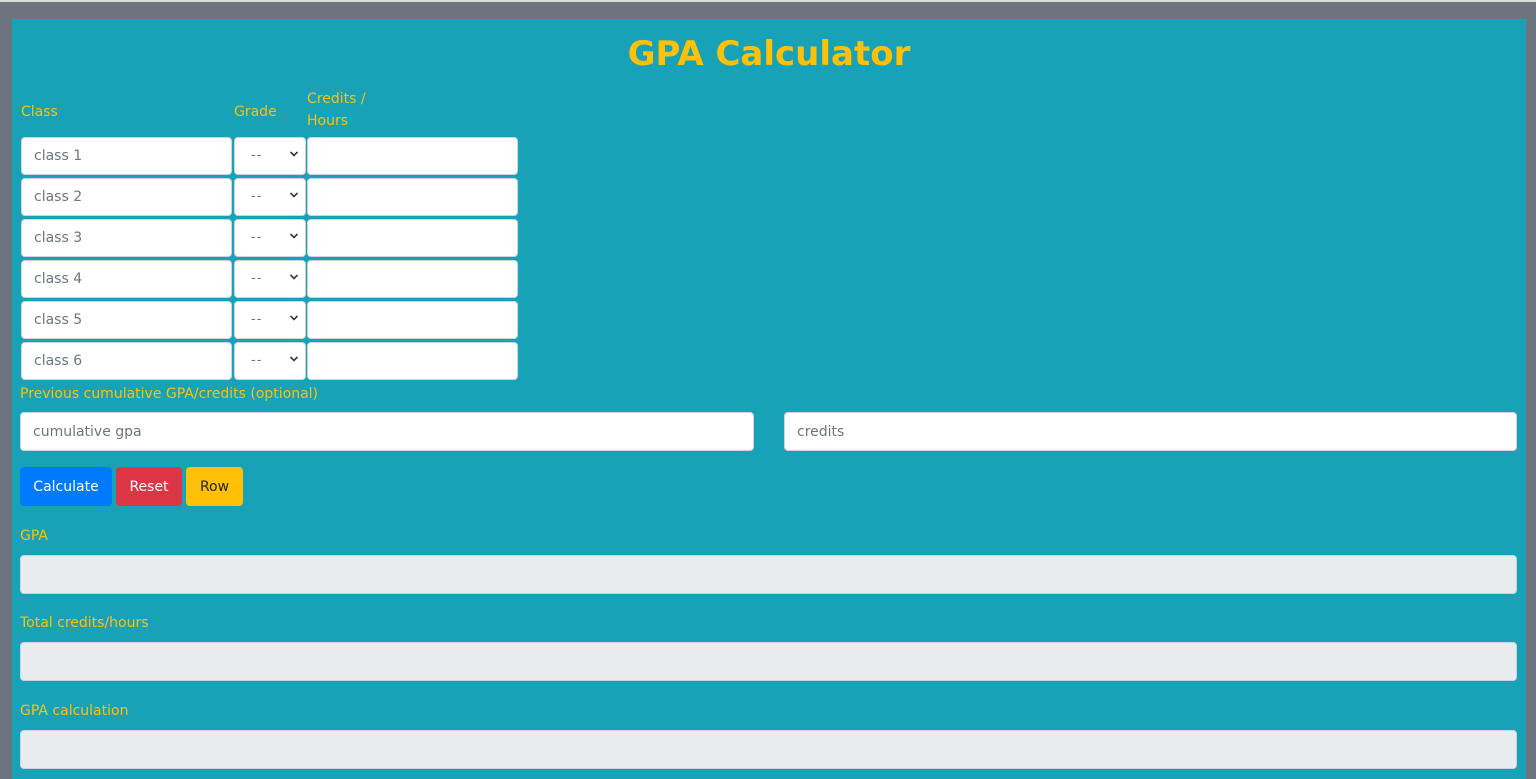 This screenshot has height=779, width=1536. Describe the element at coordinates (768, 574) in the screenshot. I see `gpa-output` at that location.